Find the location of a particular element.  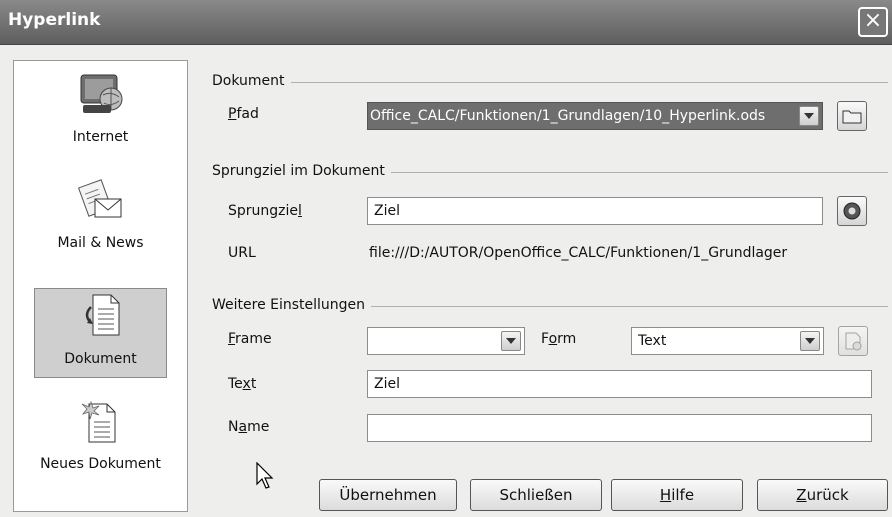

document-icon is located at coordinates (102, 315).